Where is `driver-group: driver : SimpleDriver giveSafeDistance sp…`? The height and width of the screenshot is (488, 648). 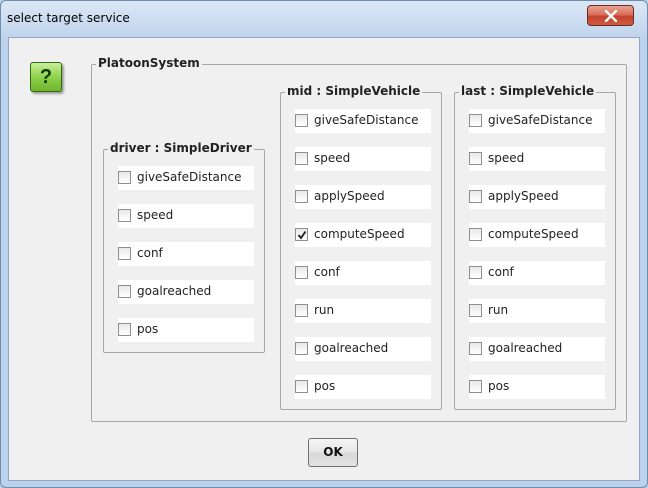
driver-group: driver : SimpleDriver giveSafeDistance sp… is located at coordinates (184, 247).